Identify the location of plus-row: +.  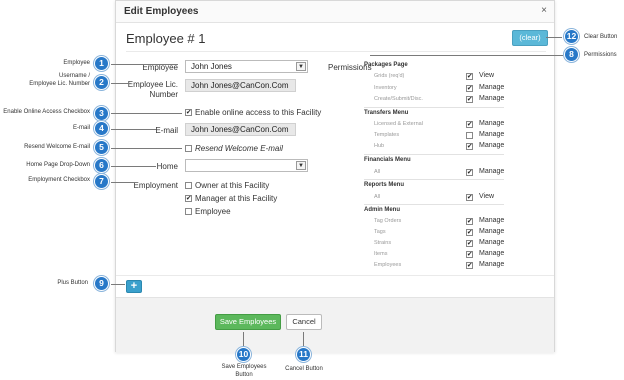
(335, 285).